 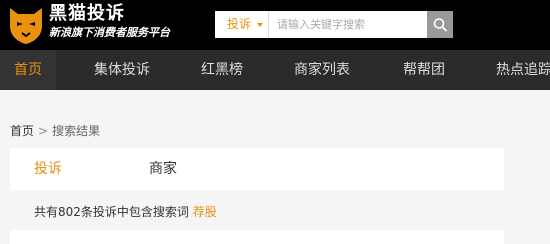 I want to click on search-bar: 投诉, so click(x=334, y=24).